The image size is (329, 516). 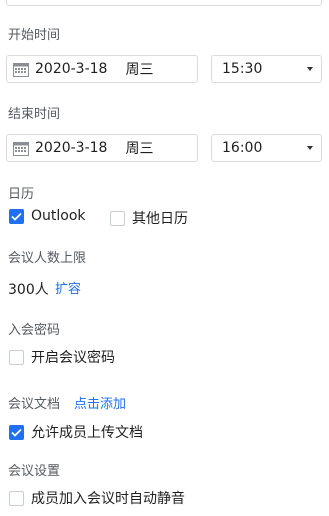 What do you see at coordinates (242, 69) in the screenshot?
I see `start-time-value: 15:30` at bounding box center [242, 69].